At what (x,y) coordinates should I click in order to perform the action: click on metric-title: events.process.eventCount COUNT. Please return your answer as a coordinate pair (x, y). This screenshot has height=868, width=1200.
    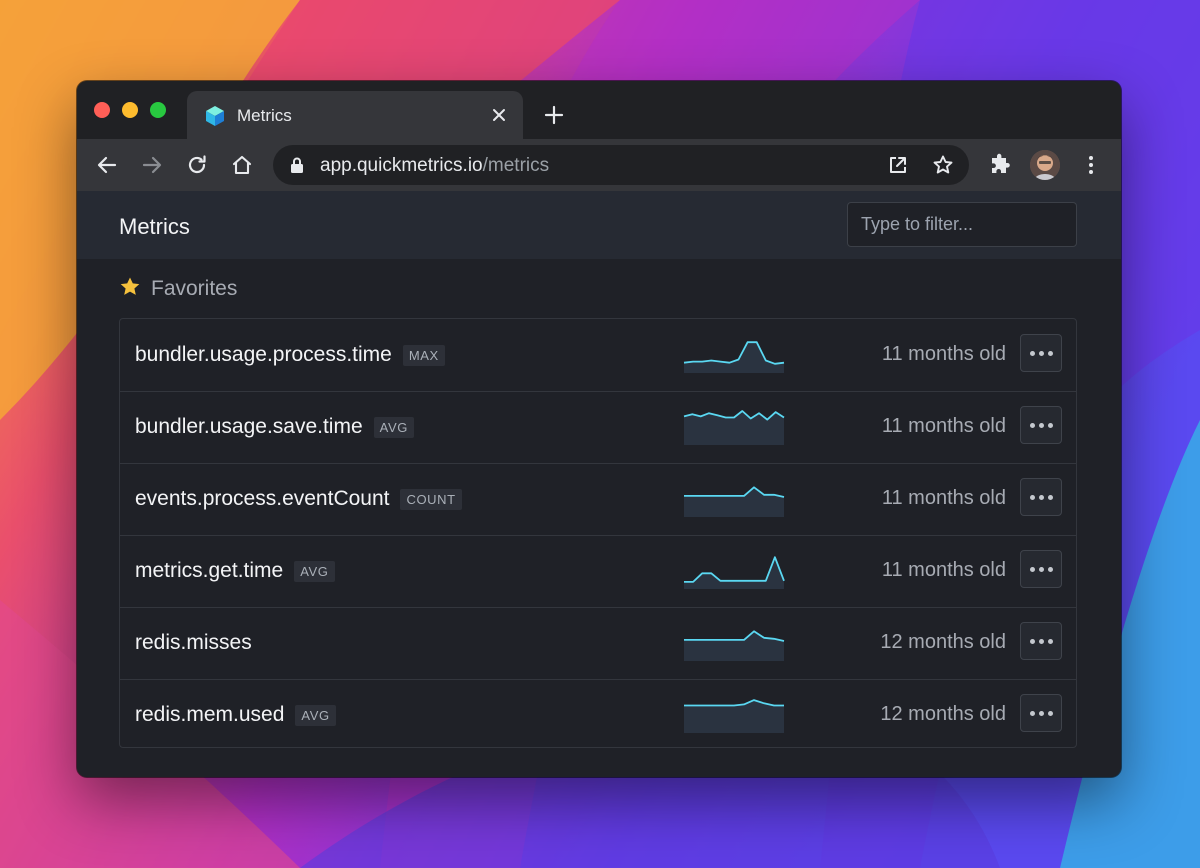
    Looking at the image, I should click on (298, 499).